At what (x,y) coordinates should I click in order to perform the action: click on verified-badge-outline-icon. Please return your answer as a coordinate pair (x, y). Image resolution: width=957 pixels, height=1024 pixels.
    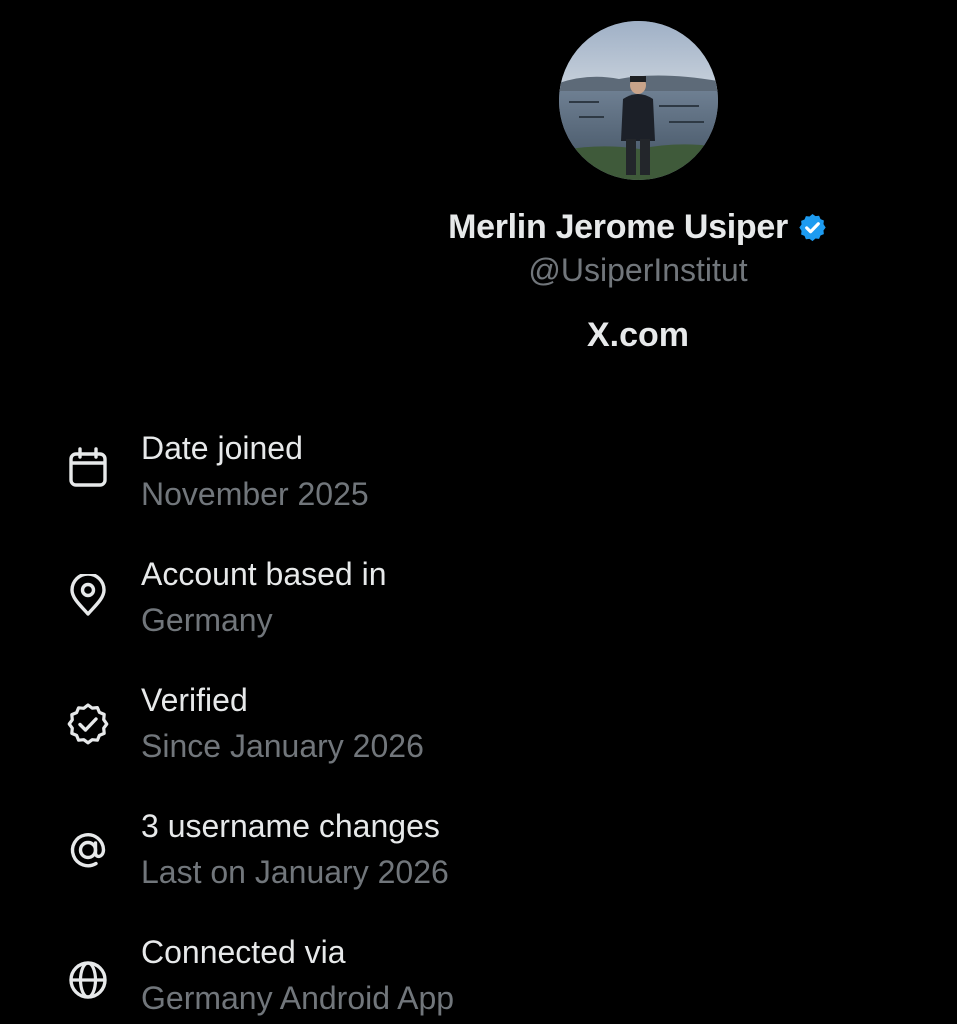
    Looking at the image, I should click on (88, 724).